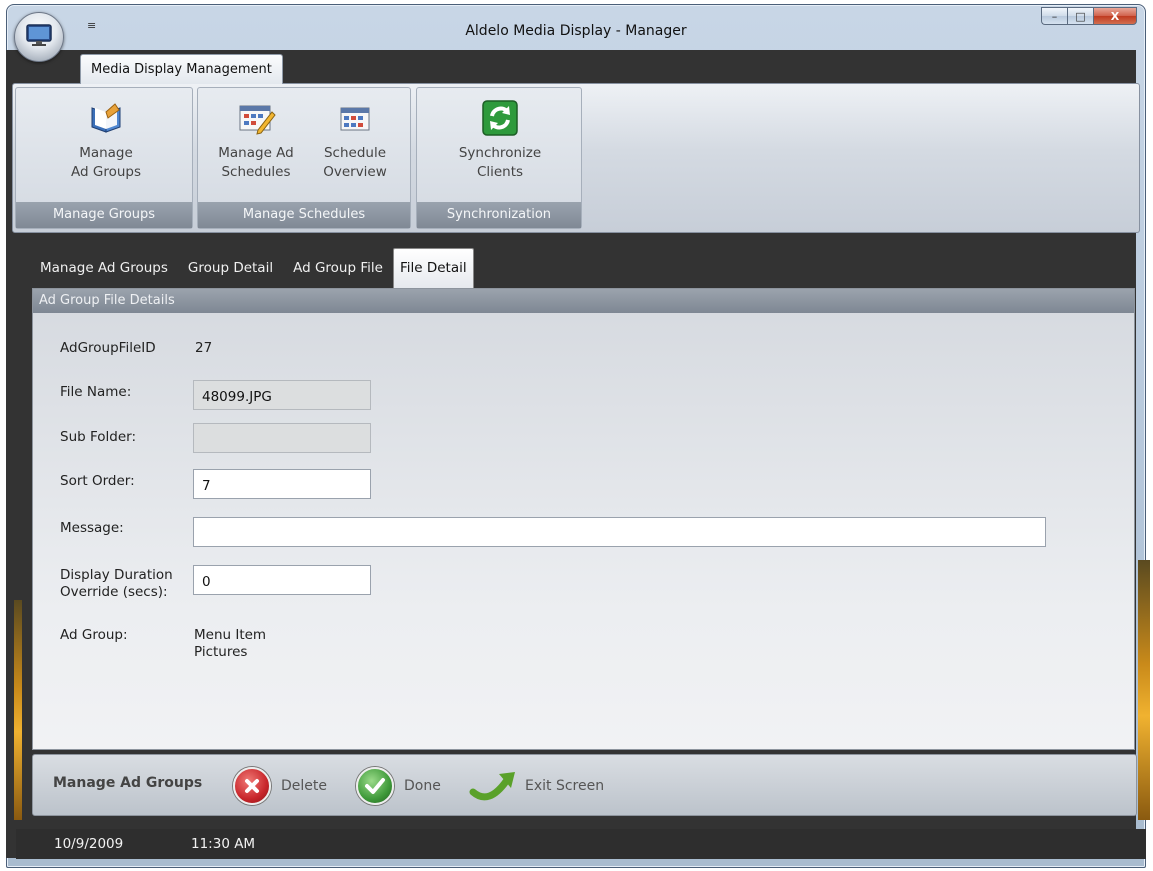 The width and height of the screenshot is (1153, 871). Describe the element at coordinates (89, 844) in the screenshot. I see `status-date: 10/9/2009` at that location.